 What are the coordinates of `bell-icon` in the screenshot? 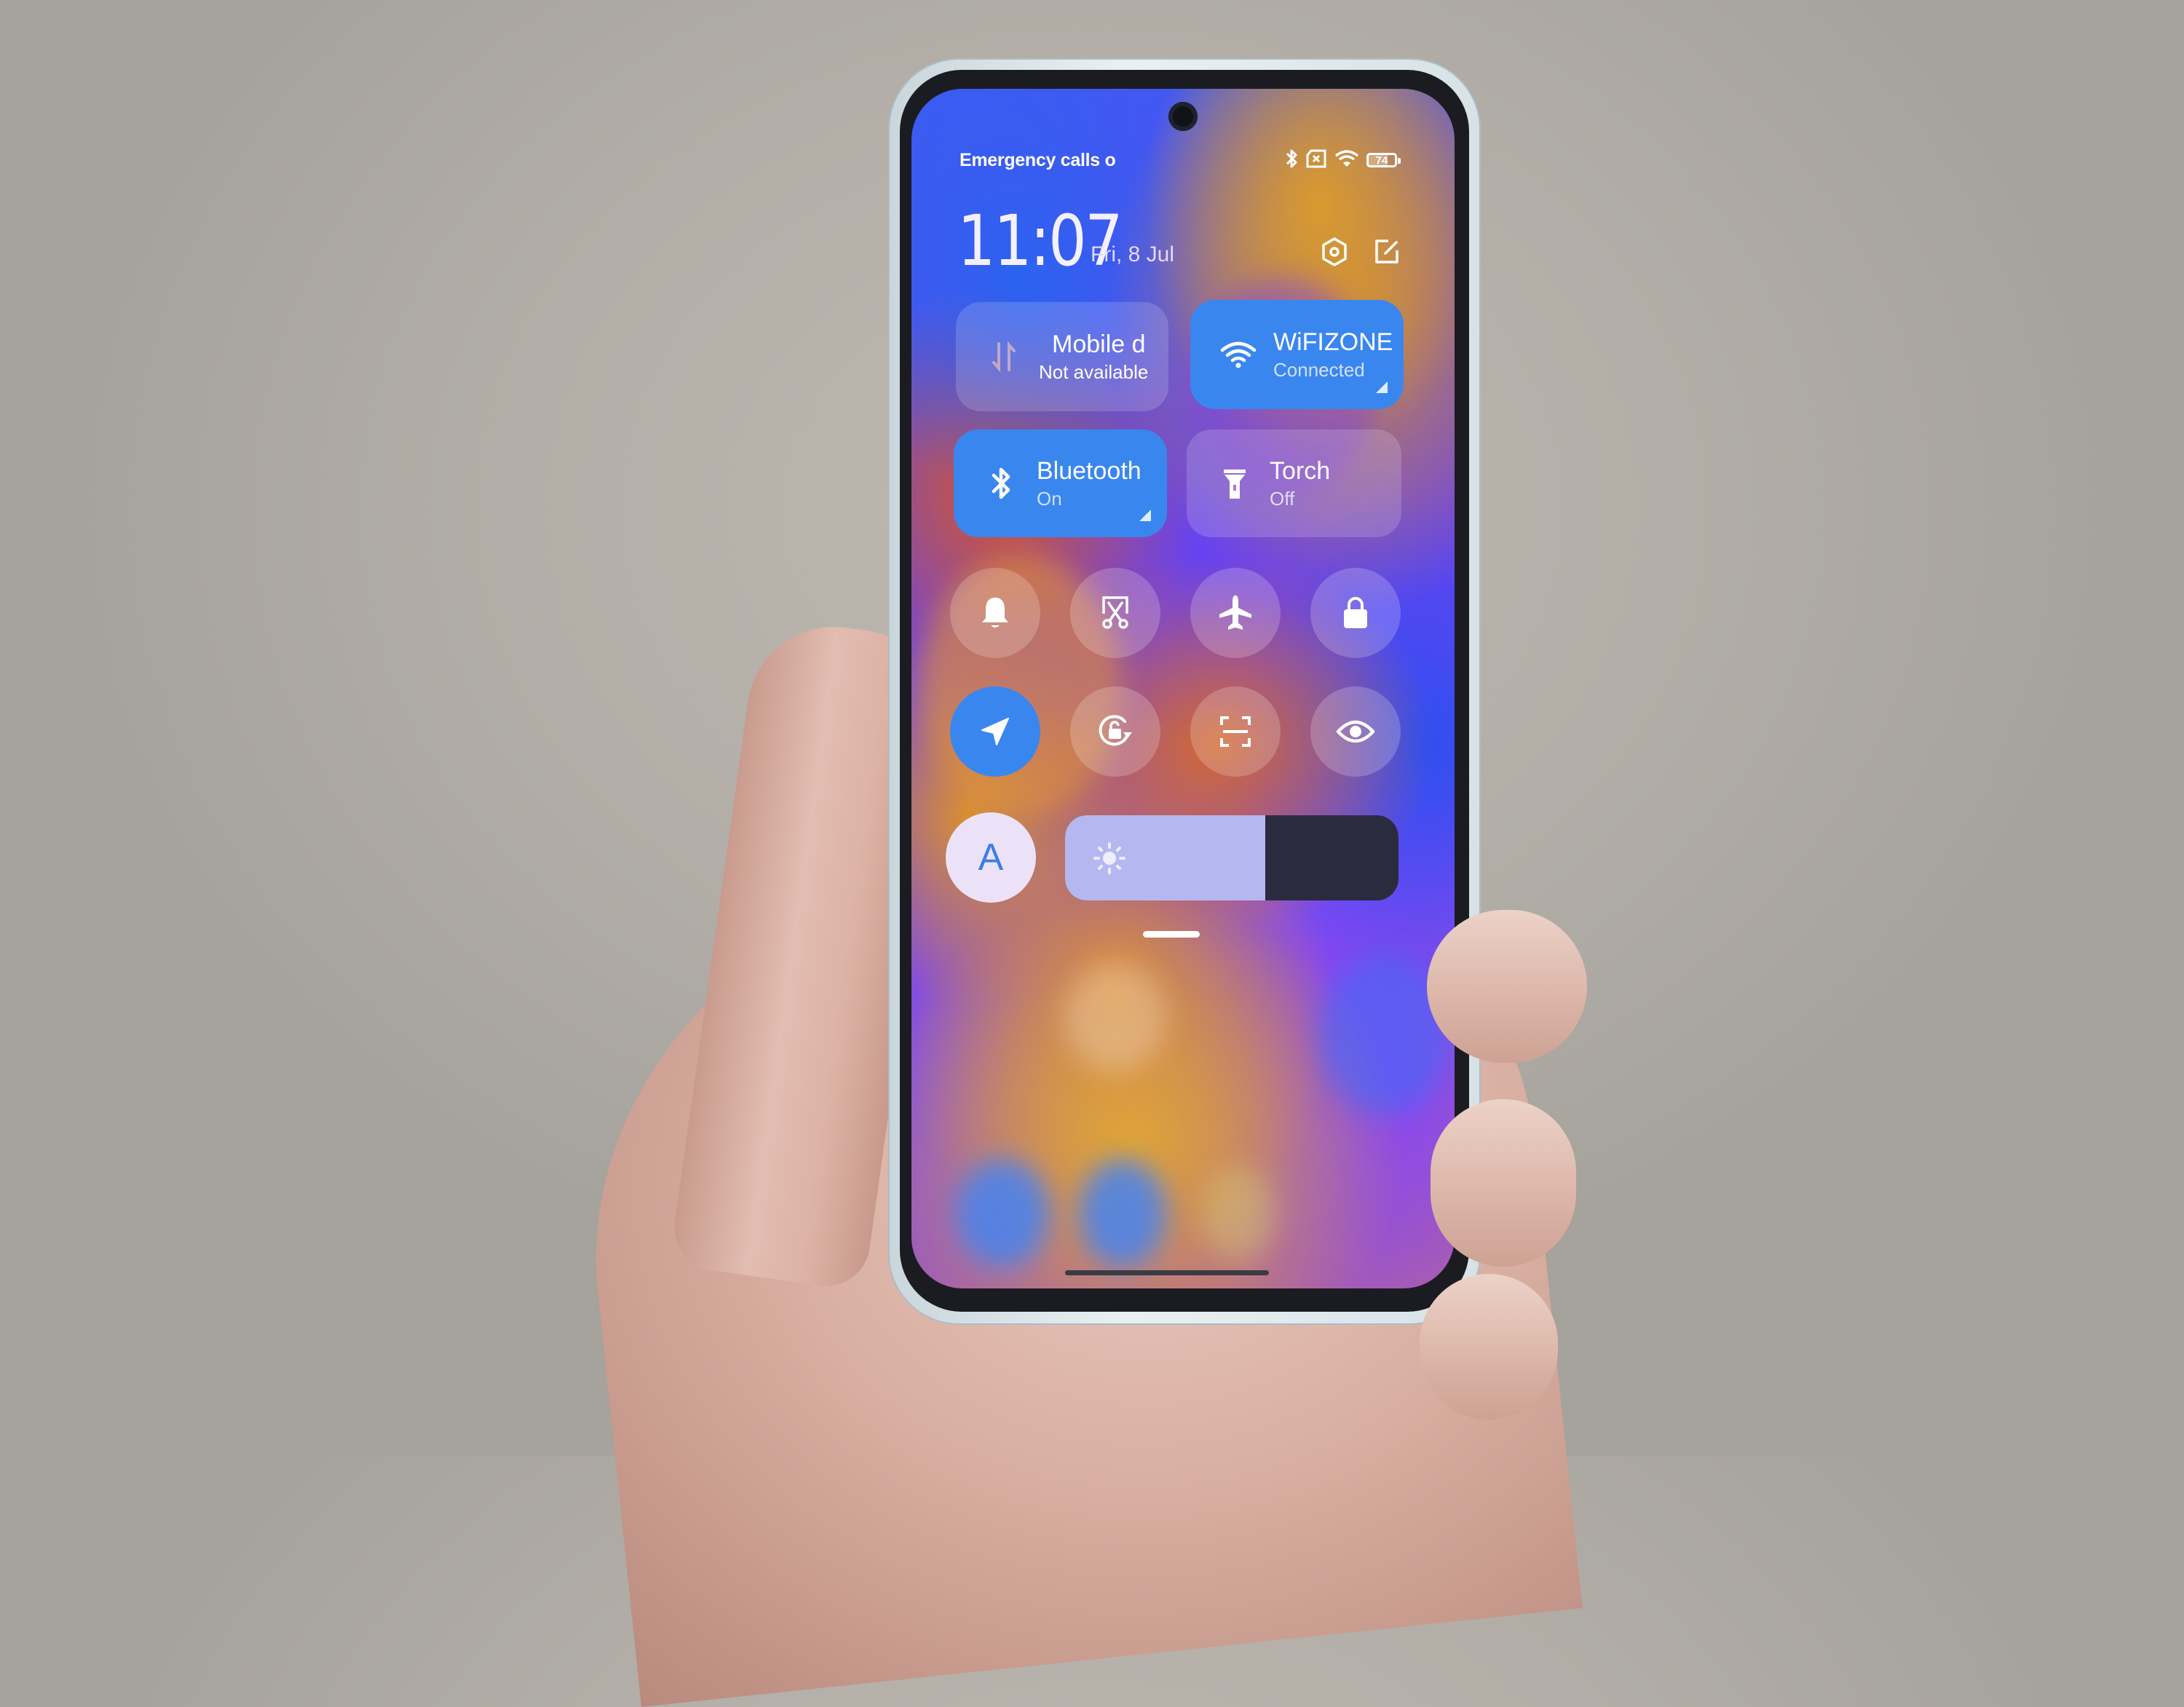 It's located at (995, 612).